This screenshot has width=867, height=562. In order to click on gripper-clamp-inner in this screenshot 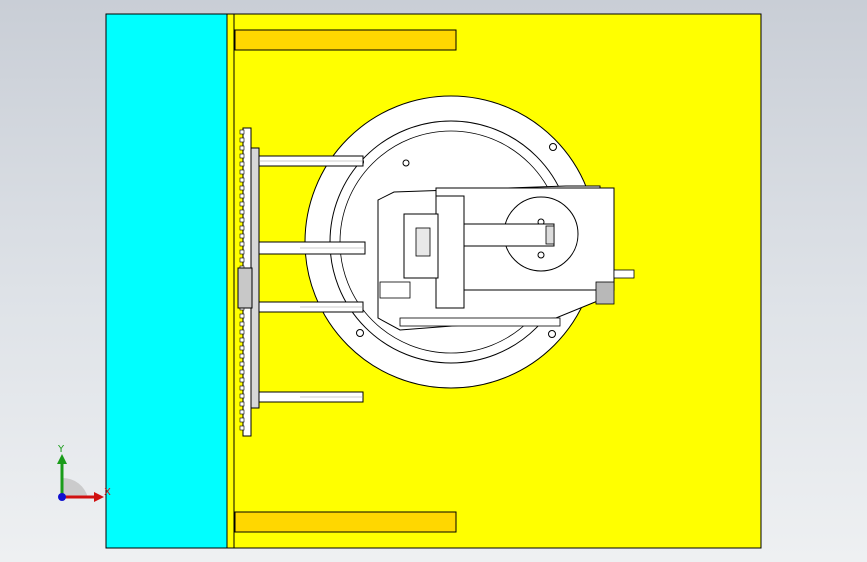, I will do `click(423, 242)`.